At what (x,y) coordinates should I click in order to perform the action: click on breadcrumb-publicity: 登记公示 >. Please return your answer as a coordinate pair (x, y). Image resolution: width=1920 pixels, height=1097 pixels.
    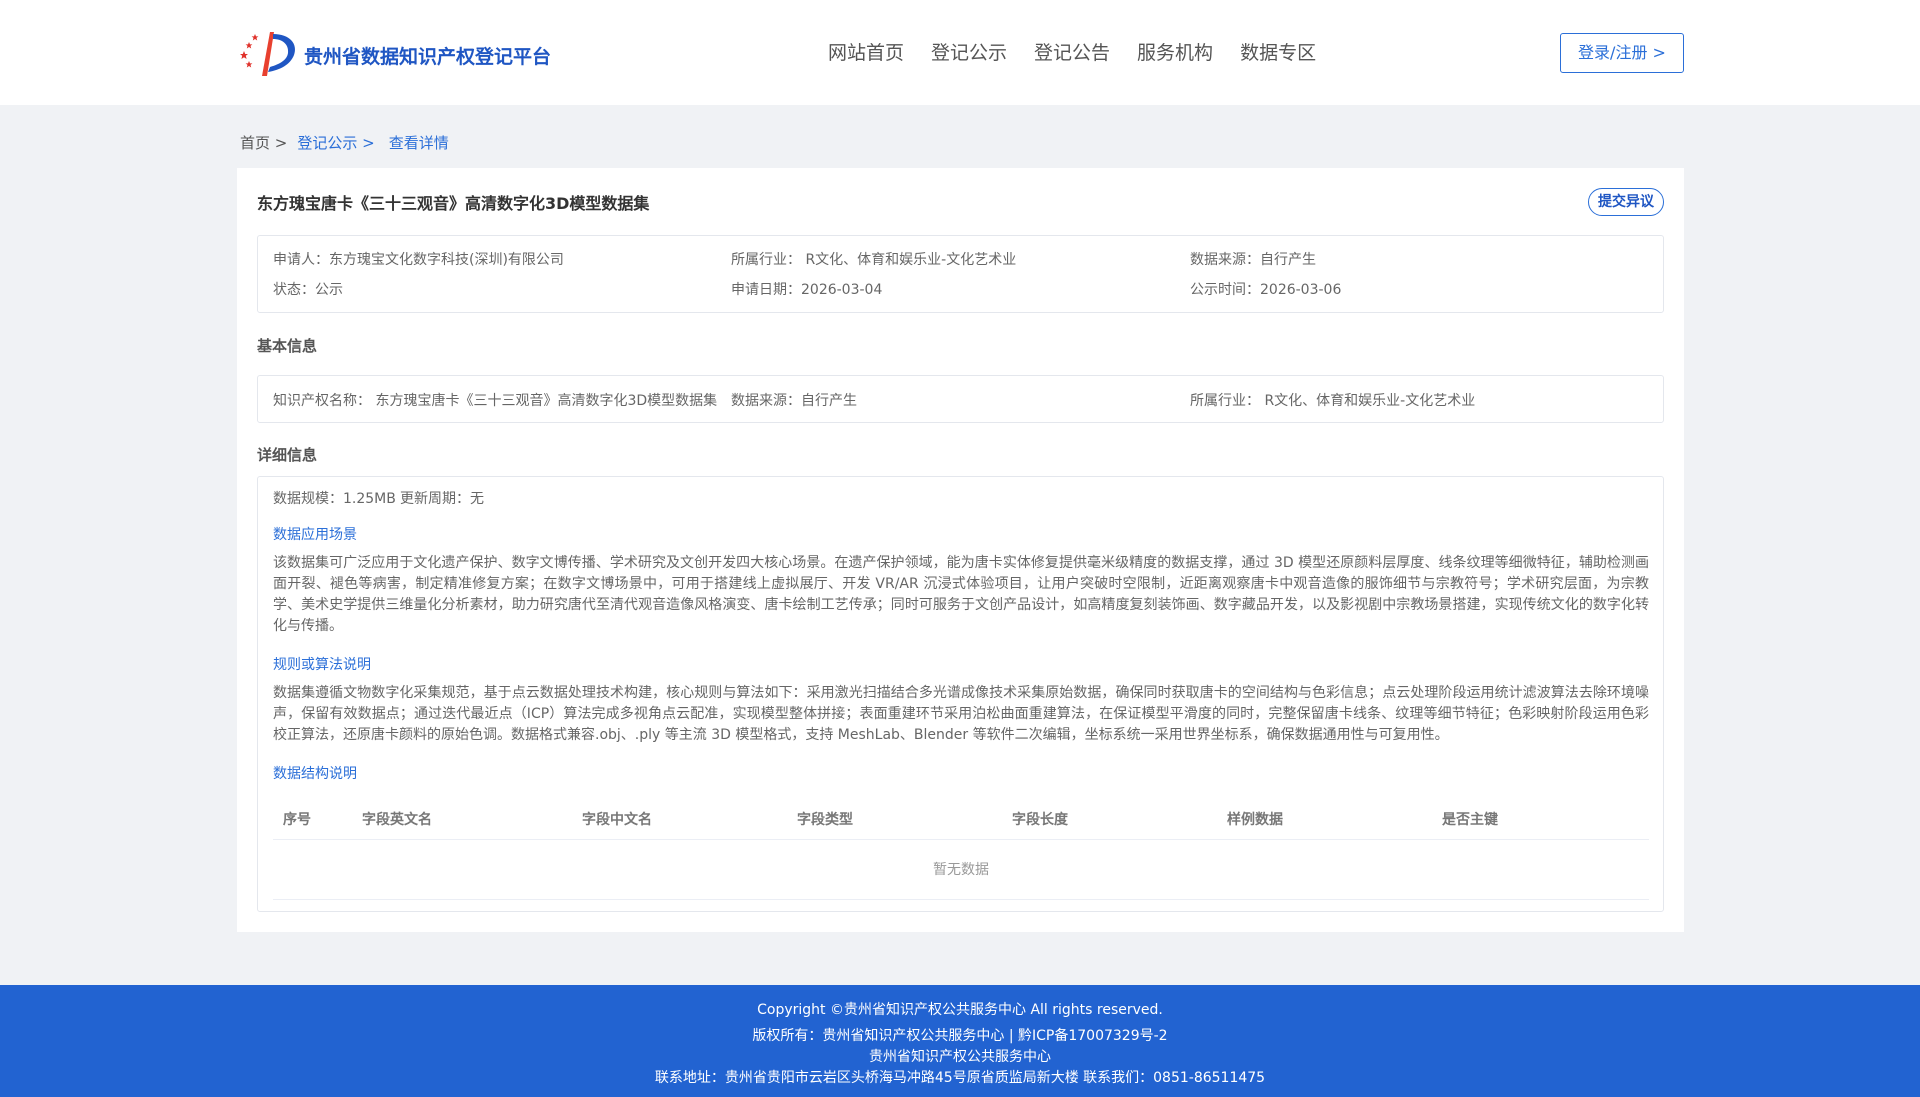
    Looking at the image, I should click on (335, 142).